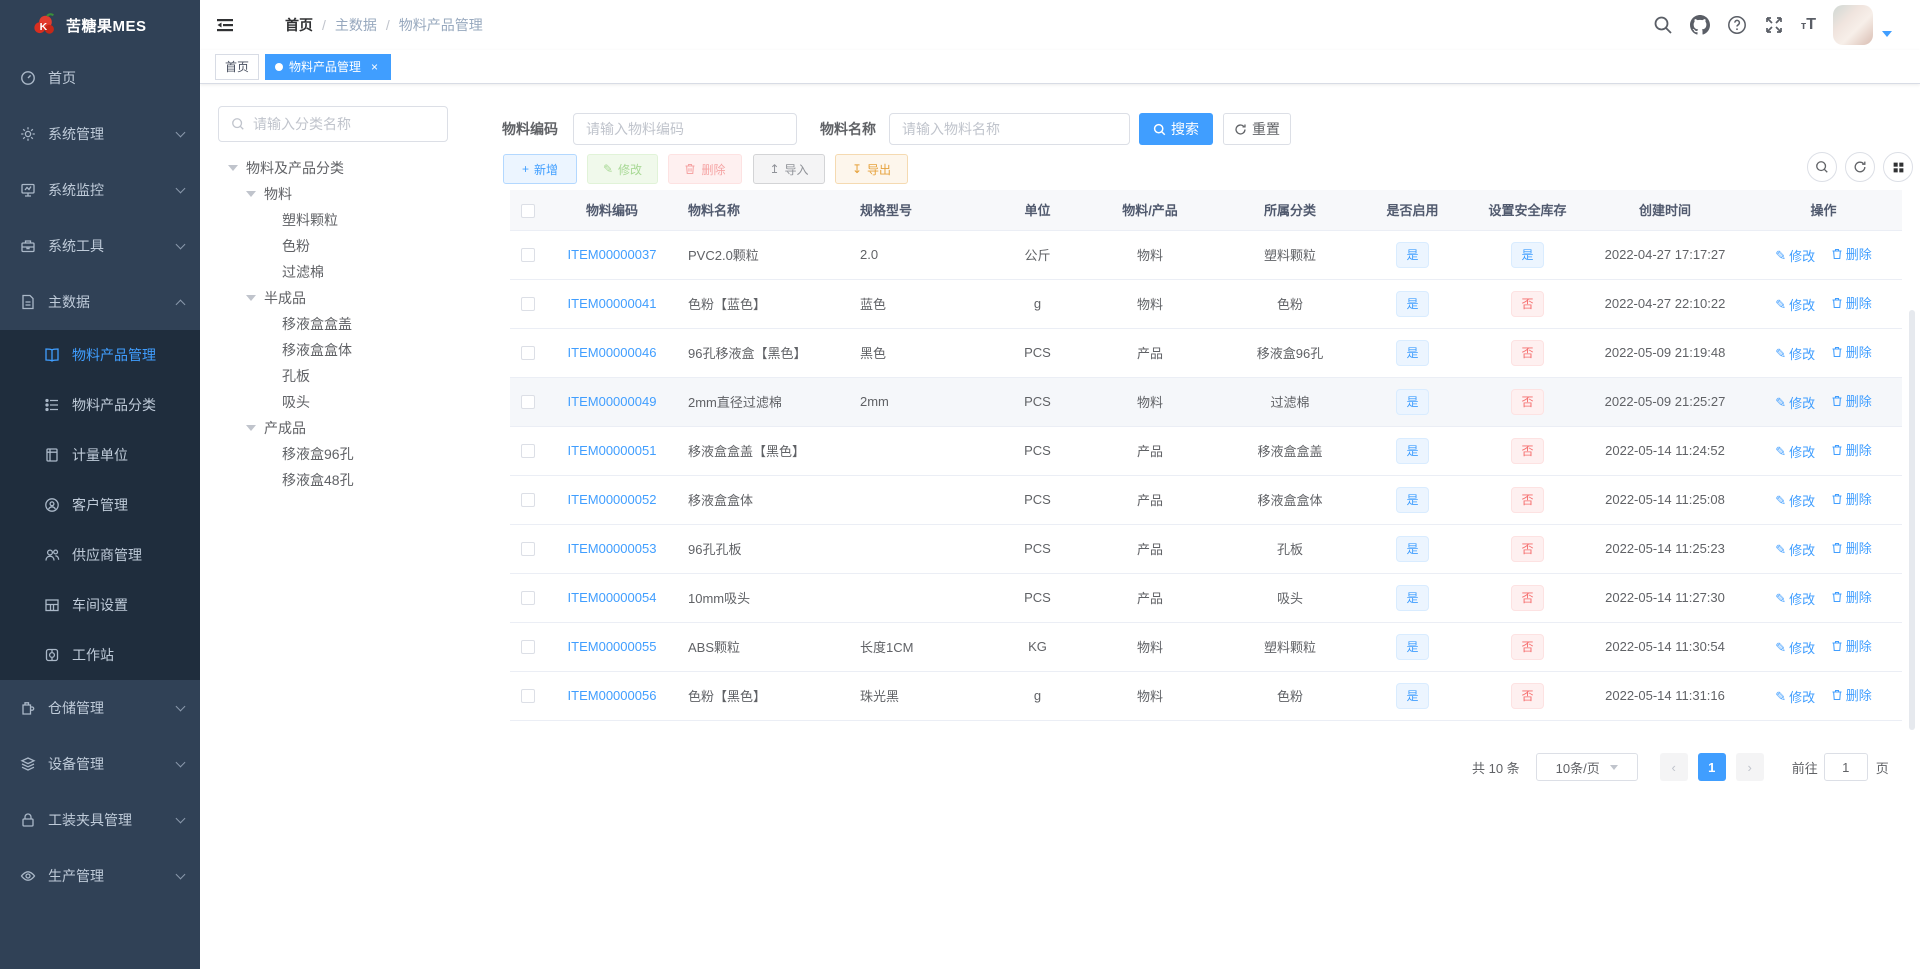 This screenshot has height=969, width=1920. What do you see at coordinates (528, 210) in the screenshot?
I see `select-all-checkbox` at bounding box center [528, 210].